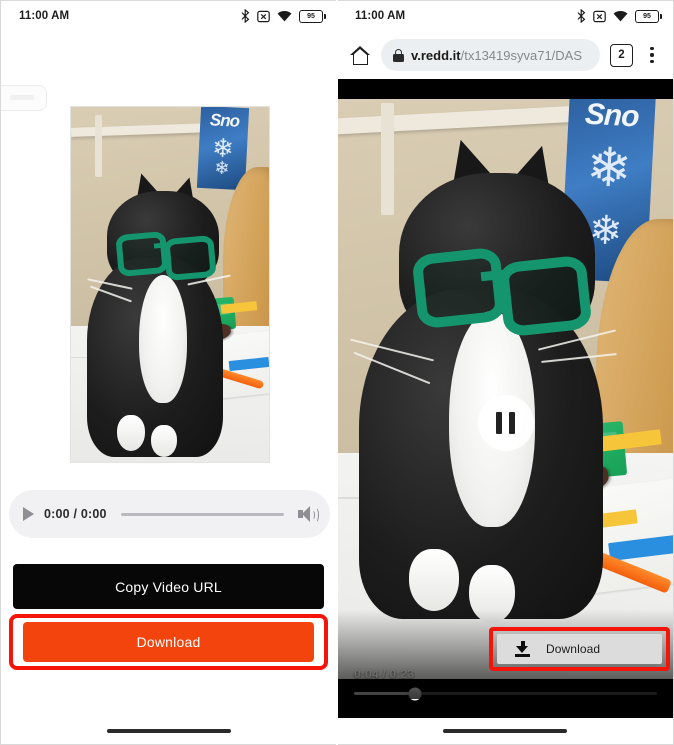 The width and height of the screenshot is (674, 745). I want to click on url-path: /tx13419syva71/DAS, so click(521, 55).